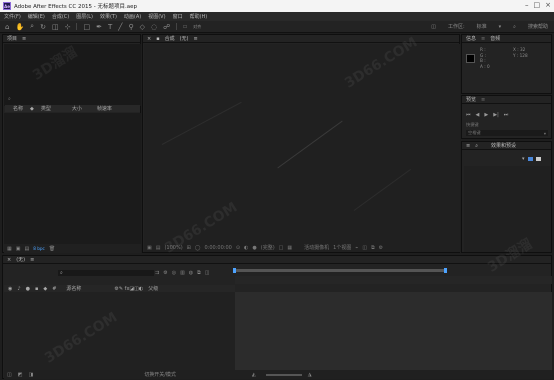 The height and width of the screenshot is (380, 554). What do you see at coordinates (496, 115) in the screenshot?
I see `next-frame-icon: ▶|` at bounding box center [496, 115].